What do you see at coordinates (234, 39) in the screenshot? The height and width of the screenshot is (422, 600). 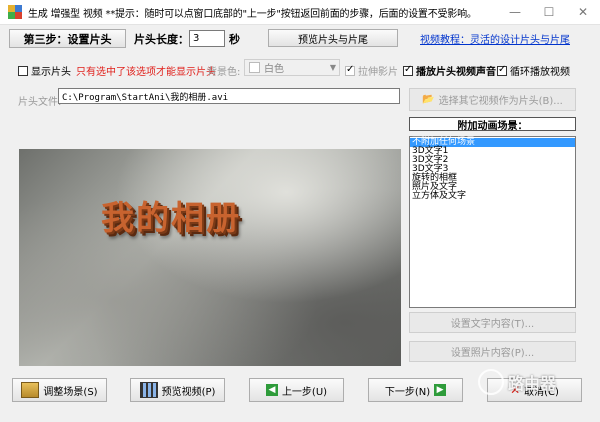 I see `duration-unit: 秒` at bounding box center [234, 39].